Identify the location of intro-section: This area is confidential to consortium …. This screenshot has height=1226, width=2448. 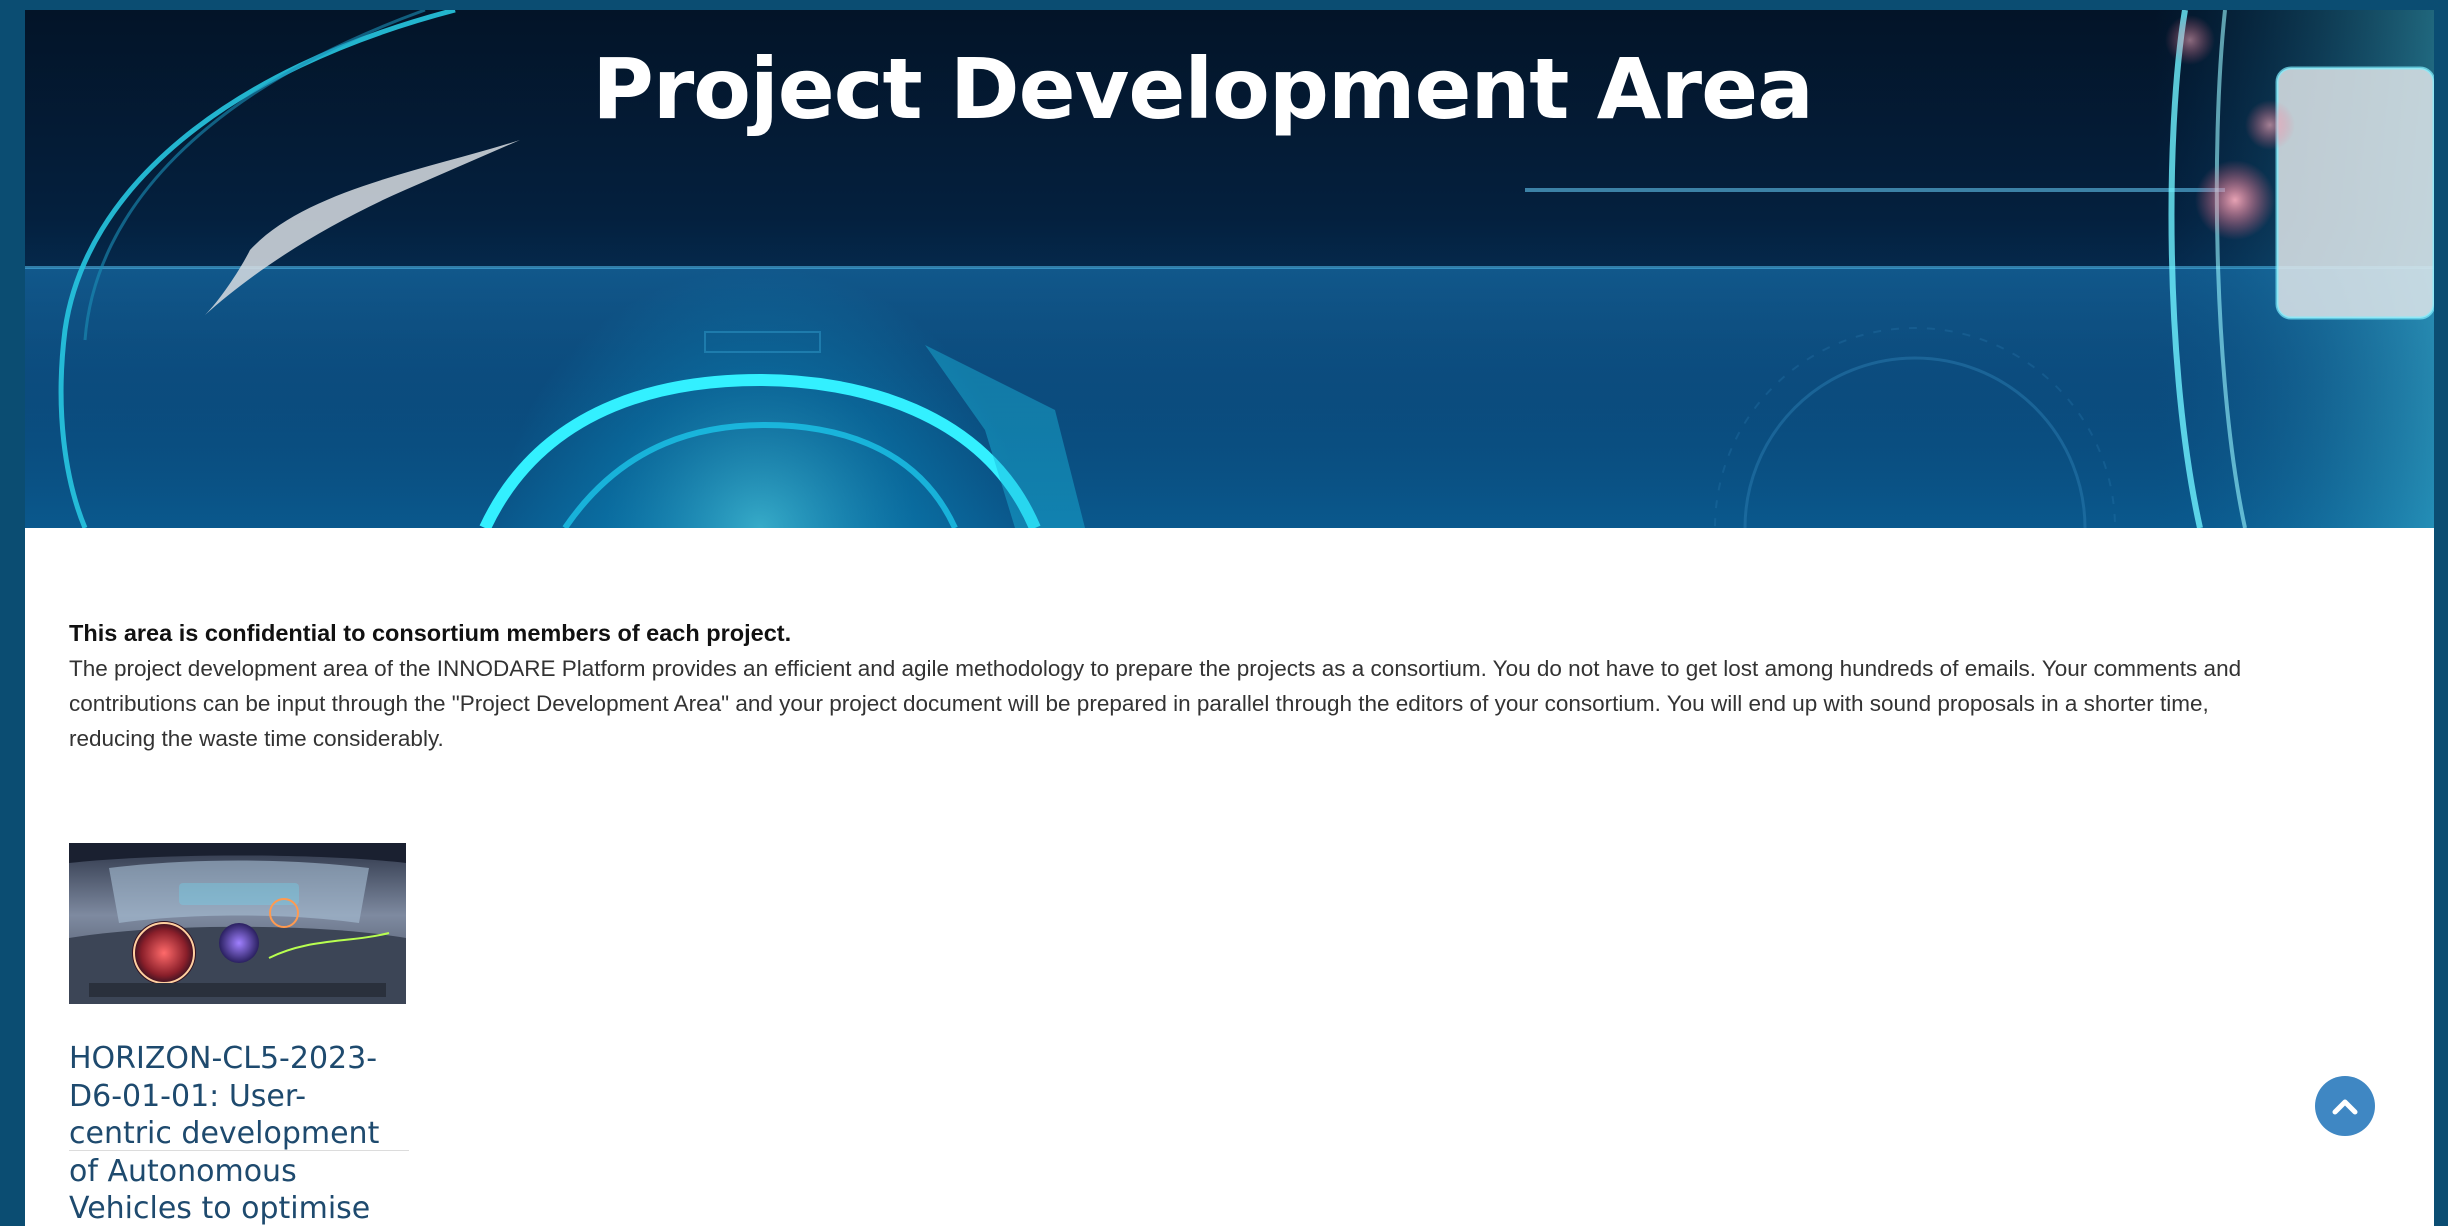
(1184, 686).